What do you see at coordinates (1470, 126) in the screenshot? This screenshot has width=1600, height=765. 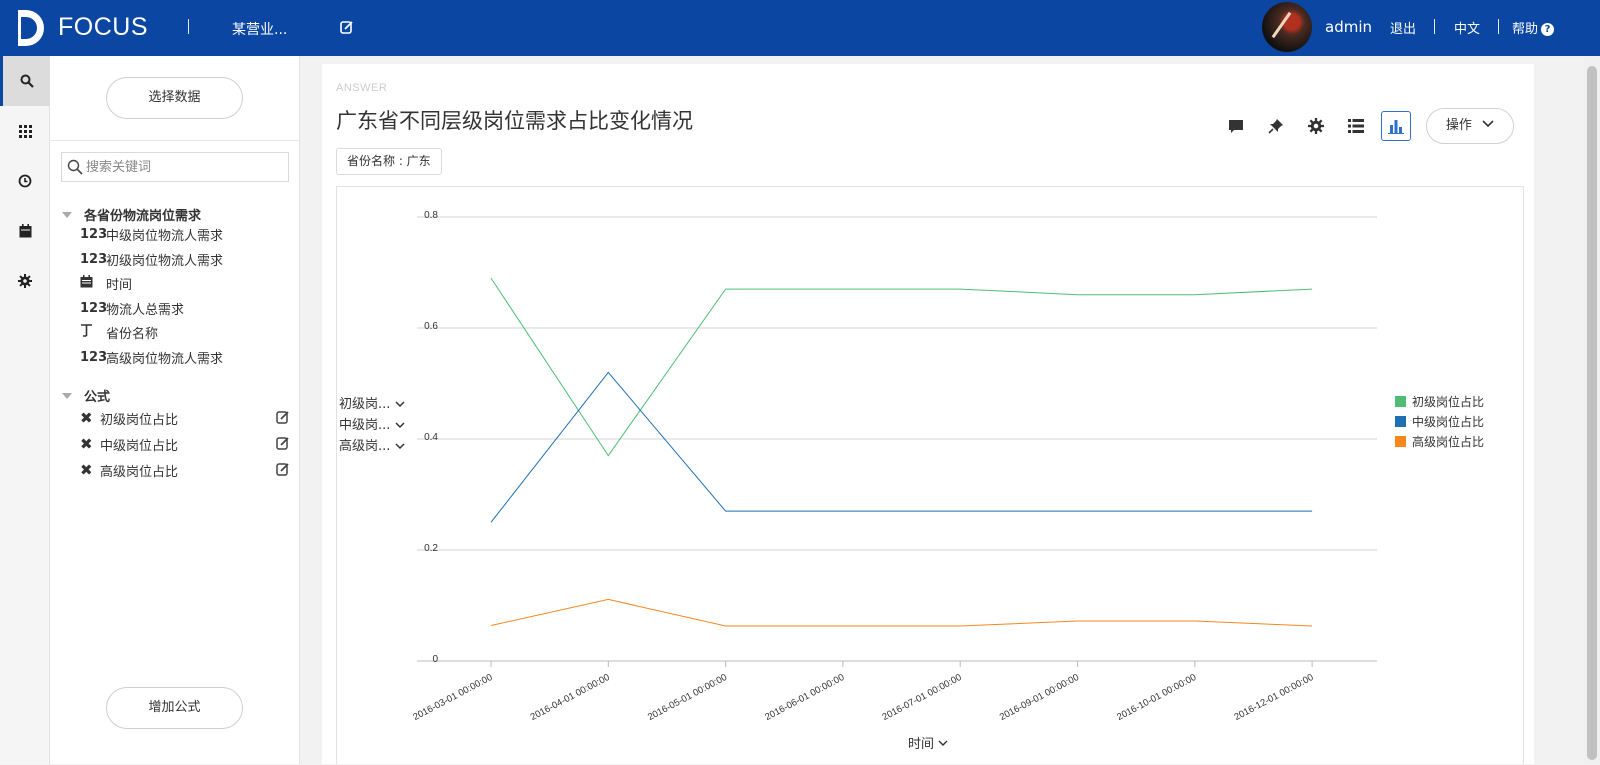 I see `operations-dropdown: 操作` at bounding box center [1470, 126].